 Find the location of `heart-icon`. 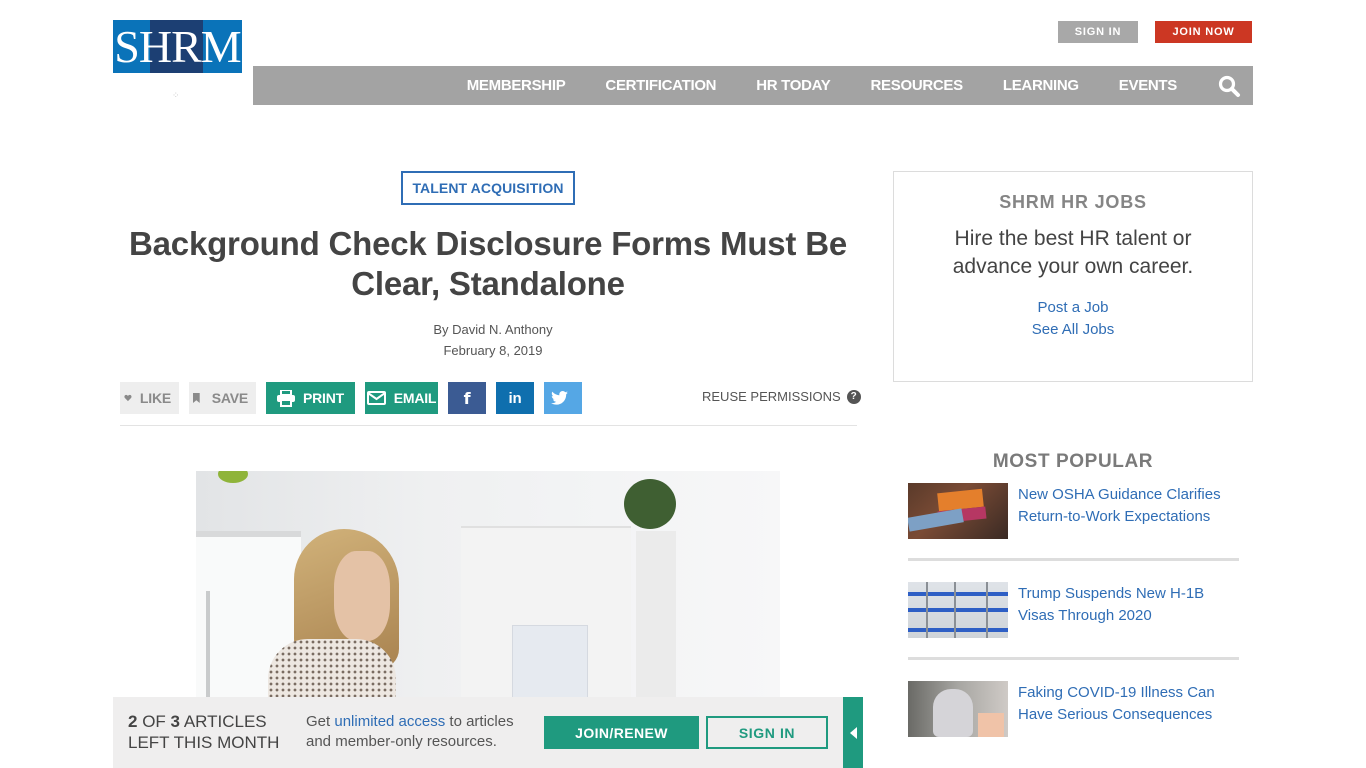

heart-icon is located at coordinates (128, 398).